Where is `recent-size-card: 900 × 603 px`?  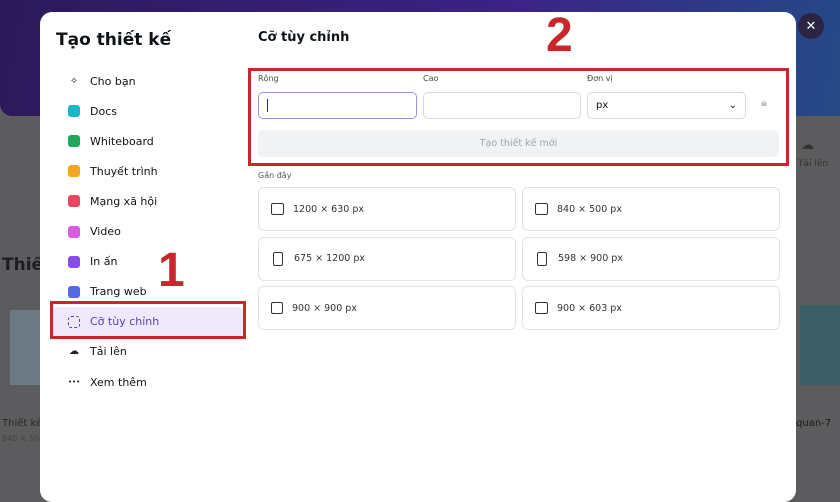 recent-size-card: 900 × 603 px is located at coordinates (651, 308).